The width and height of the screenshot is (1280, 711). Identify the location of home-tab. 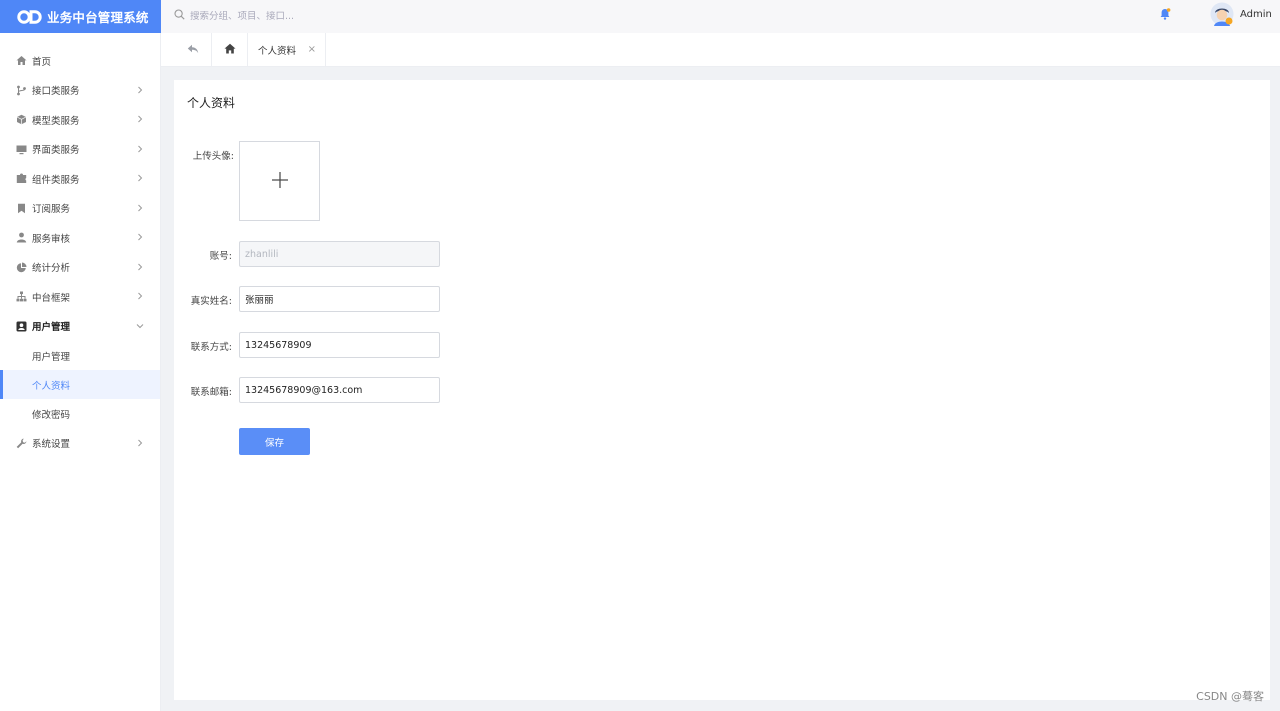
(230, 50).